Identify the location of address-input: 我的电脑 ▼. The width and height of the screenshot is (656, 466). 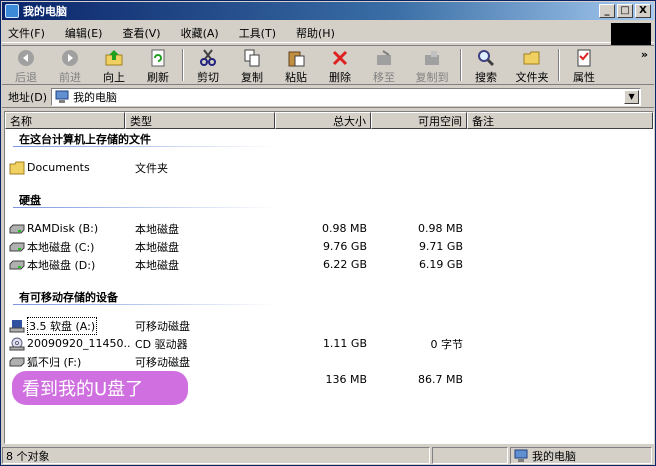
(346, 96).